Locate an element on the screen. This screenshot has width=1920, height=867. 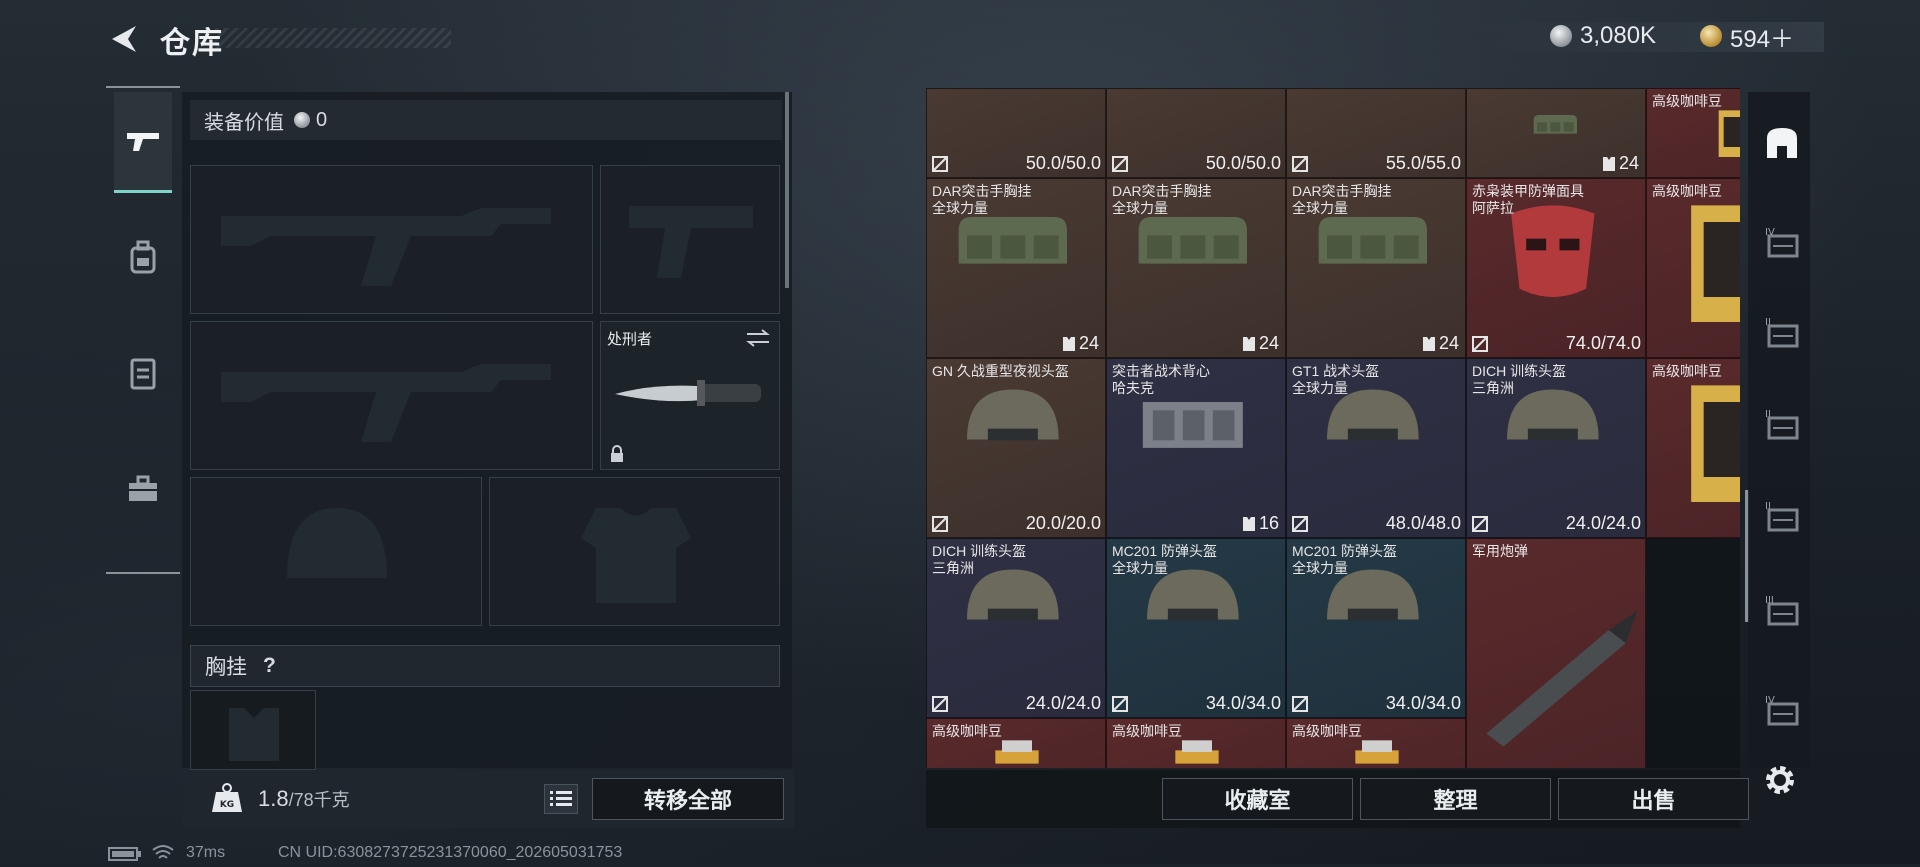
item-stack: 16 is located at coordinates (1260, 523).